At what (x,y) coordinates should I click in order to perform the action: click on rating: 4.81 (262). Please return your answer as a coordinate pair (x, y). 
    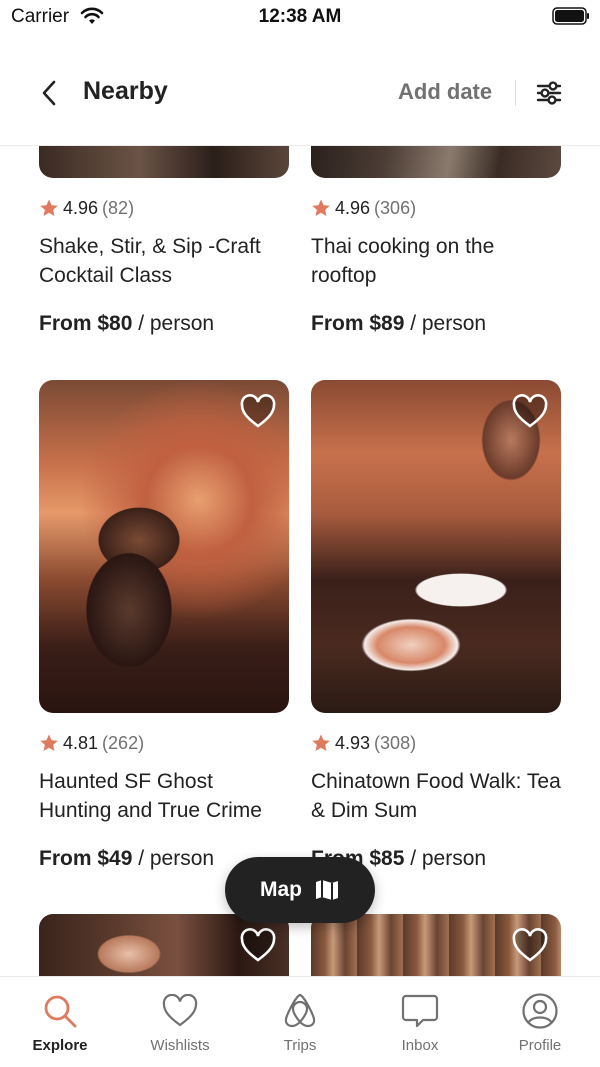
    Looking at the image, I should click on (164, 743).